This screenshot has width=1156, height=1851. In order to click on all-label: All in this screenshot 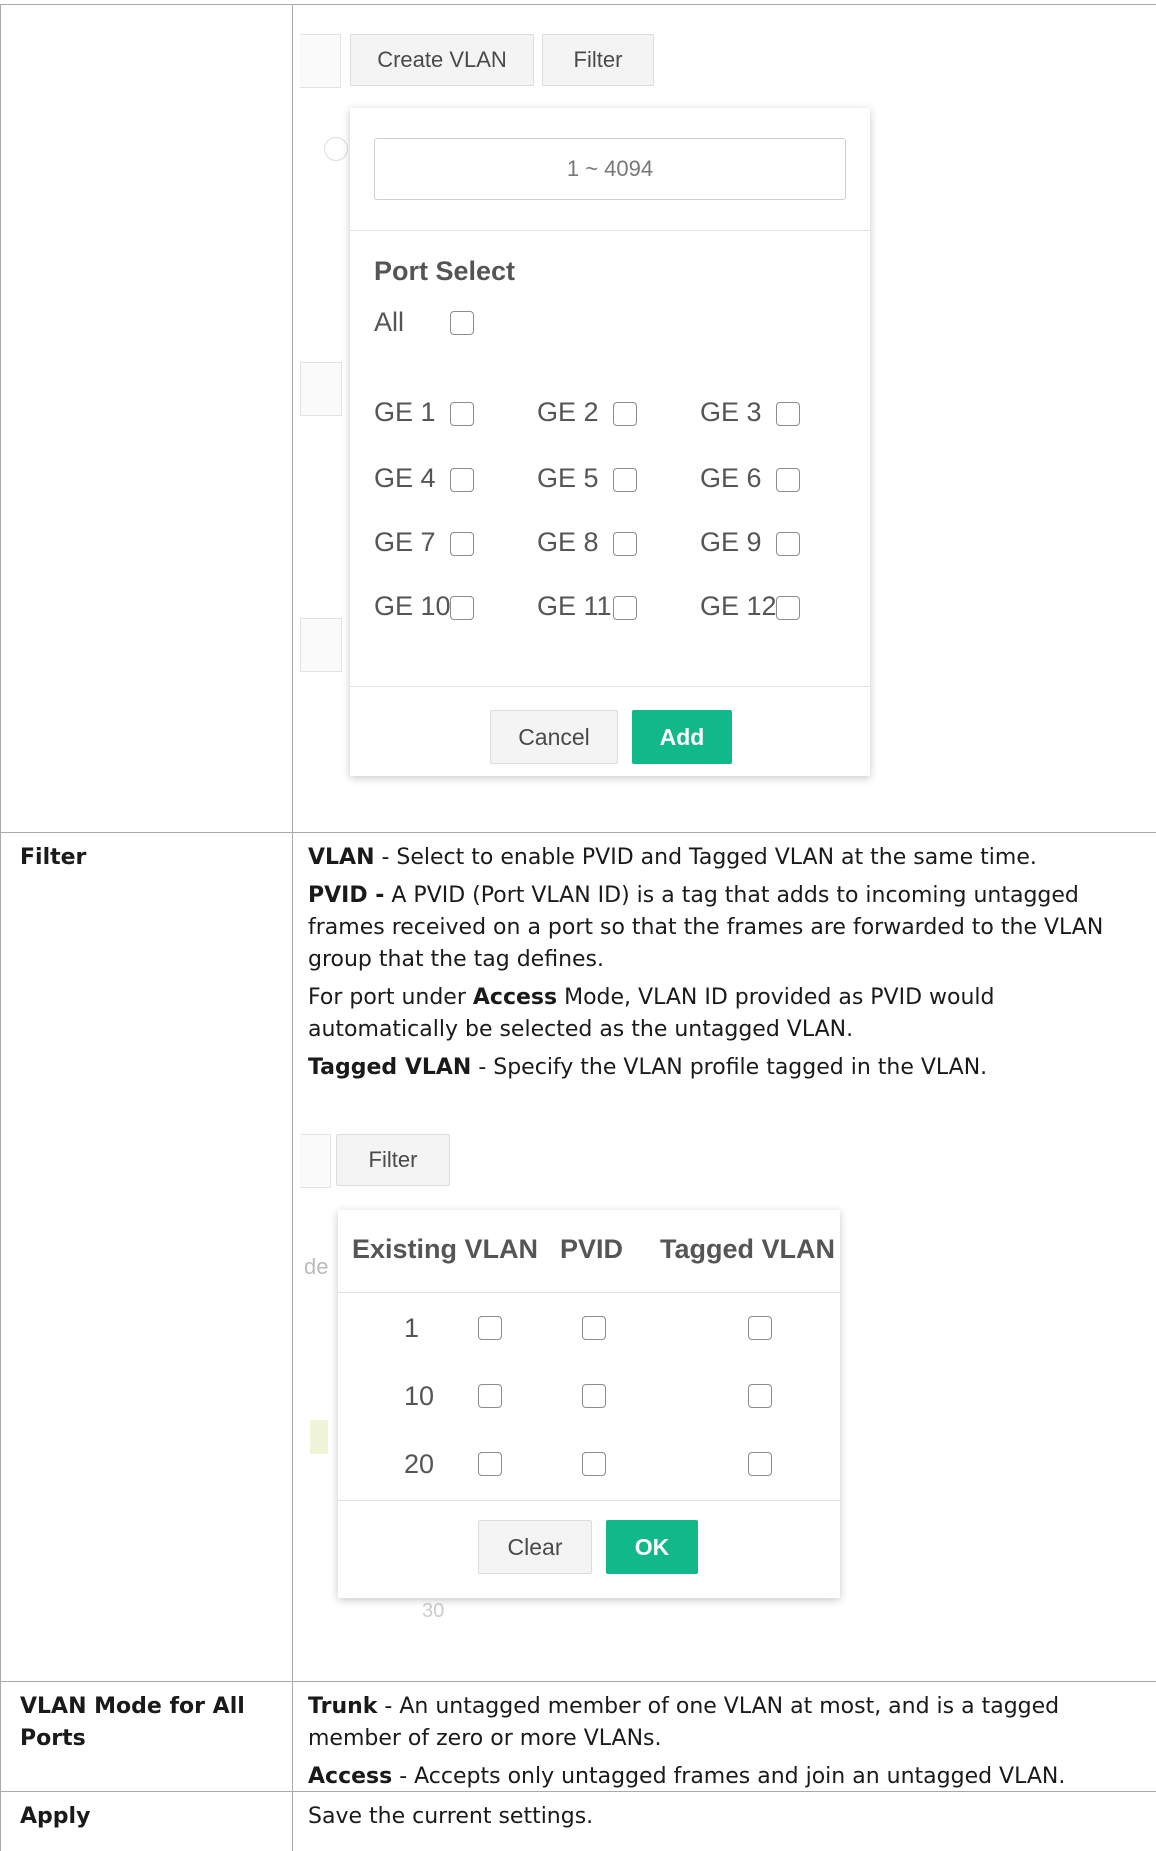, I will do `click(389, 322)`.